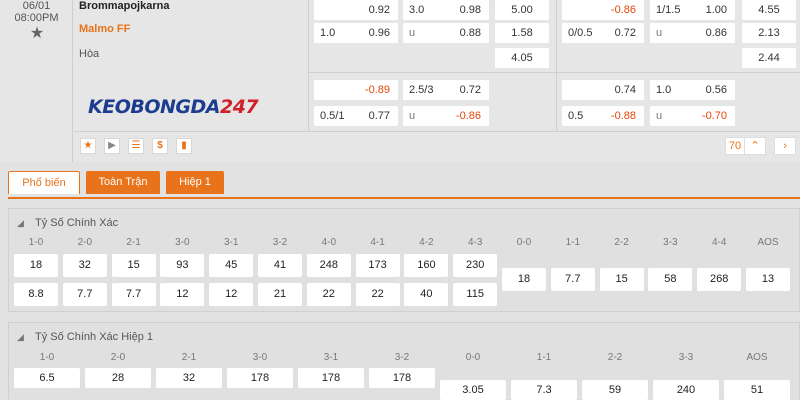  What do you see at coordinates (446, 116) in the screenshot?
I see `odds-cell-alt-ou-under: u -0.86` at bounding box center [446, 116].